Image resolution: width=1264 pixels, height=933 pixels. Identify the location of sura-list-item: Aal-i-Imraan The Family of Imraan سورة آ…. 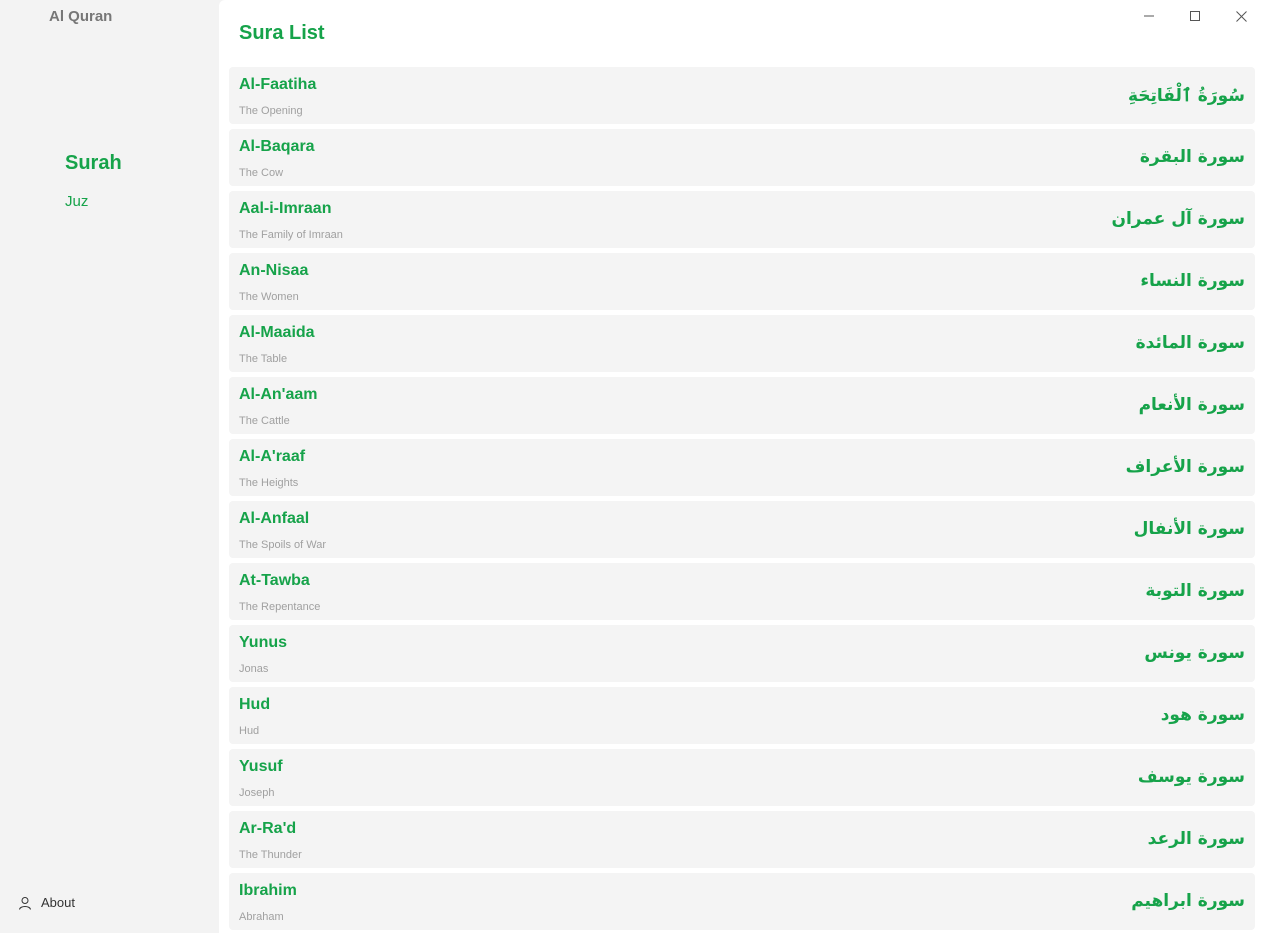
(742, 219).